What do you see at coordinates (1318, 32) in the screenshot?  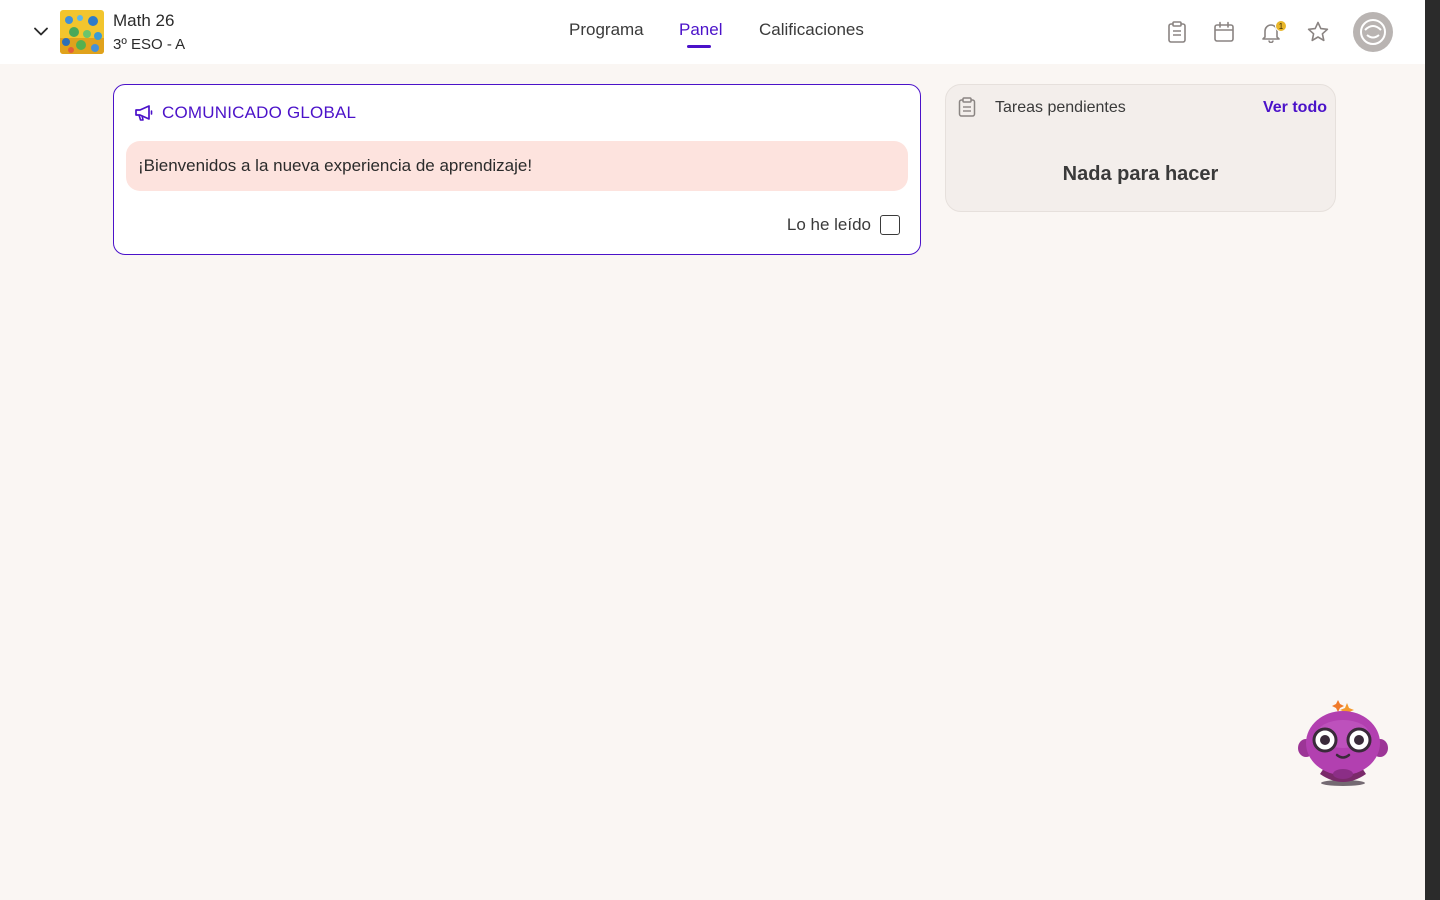 I see `star-icon` at bounding box center [1318, 32].